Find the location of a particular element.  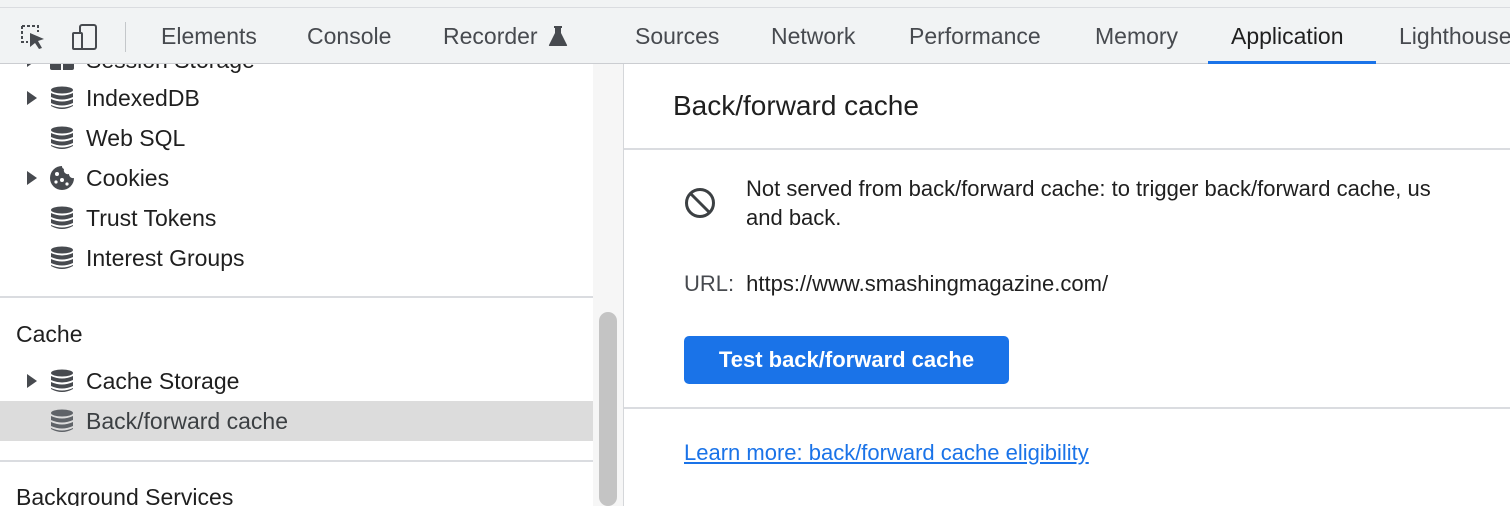

sidebar-item-interest-groups: Interest Groups is located at coordinates (296, 258).